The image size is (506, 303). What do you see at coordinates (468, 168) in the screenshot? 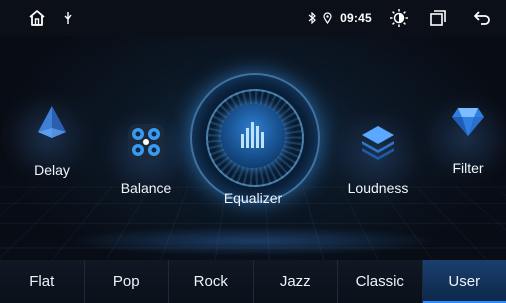
I see `filter-label: Filter` at bounding box center [468, 168].